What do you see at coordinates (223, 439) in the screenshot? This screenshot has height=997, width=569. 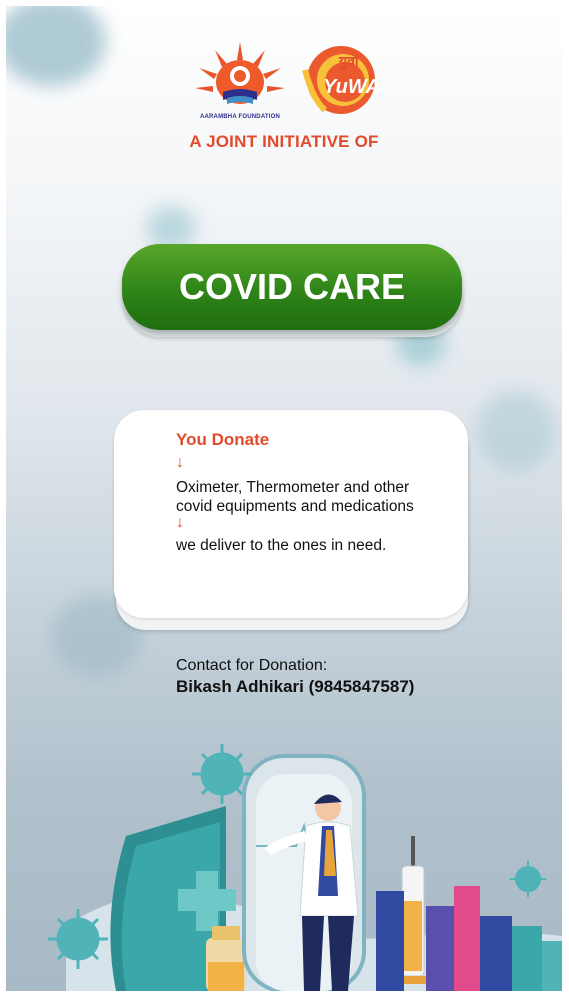 I see `you-donate-heading: You Donate` at bounding box center [223, 439].